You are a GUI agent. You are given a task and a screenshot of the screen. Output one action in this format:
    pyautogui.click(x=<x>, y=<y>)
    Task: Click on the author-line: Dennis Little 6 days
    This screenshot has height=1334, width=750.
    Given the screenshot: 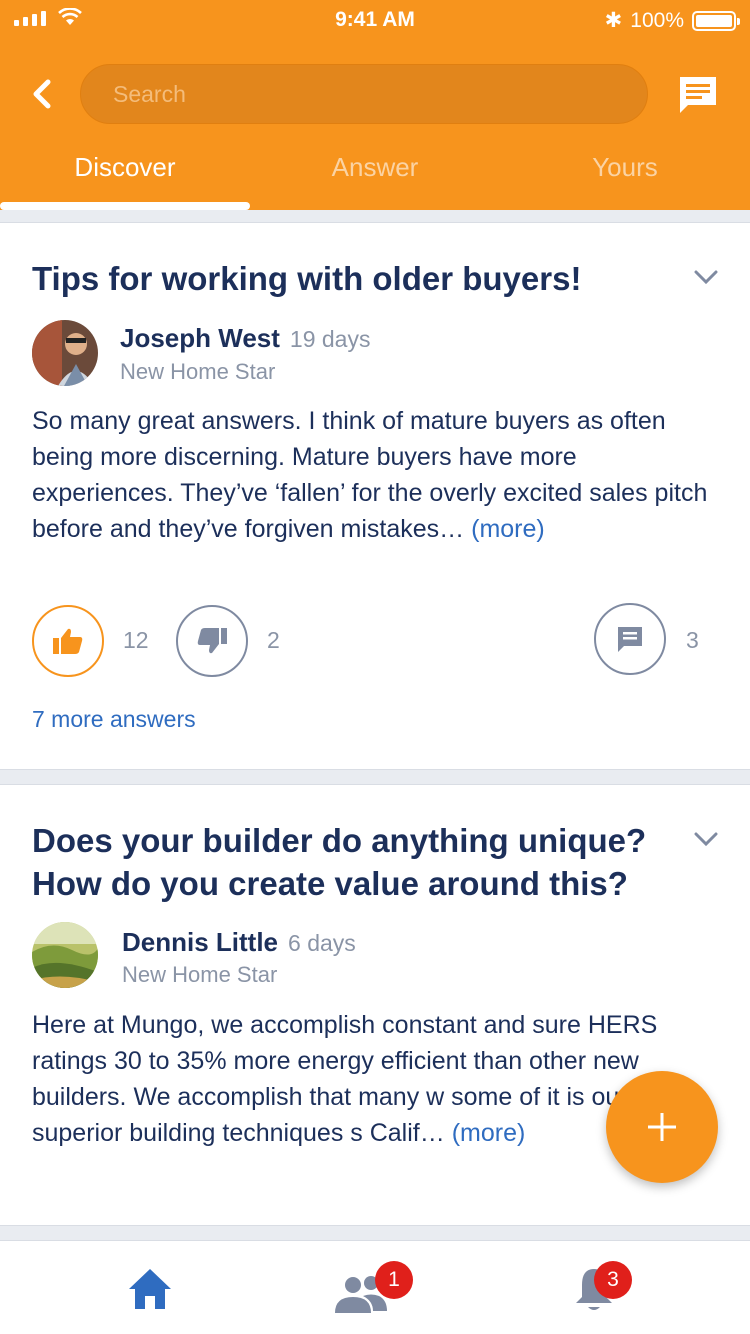 What is the action you would take?
    pyautogui.click(x=239, y=942)
    